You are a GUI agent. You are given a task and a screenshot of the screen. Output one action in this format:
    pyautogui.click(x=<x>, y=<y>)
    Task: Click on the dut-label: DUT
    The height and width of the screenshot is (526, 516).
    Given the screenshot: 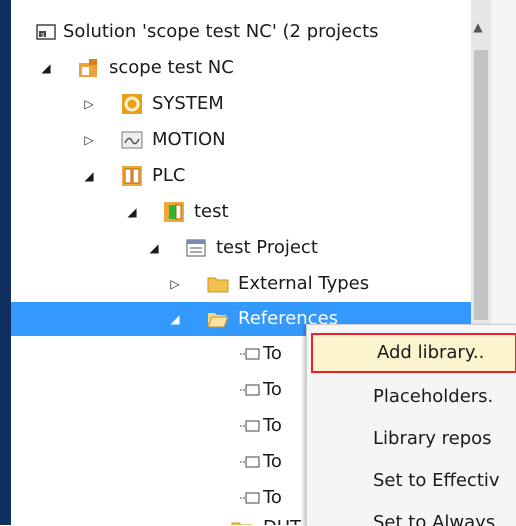 What is the action you would take?
    pyautogui.click(x=282, y=517)
    